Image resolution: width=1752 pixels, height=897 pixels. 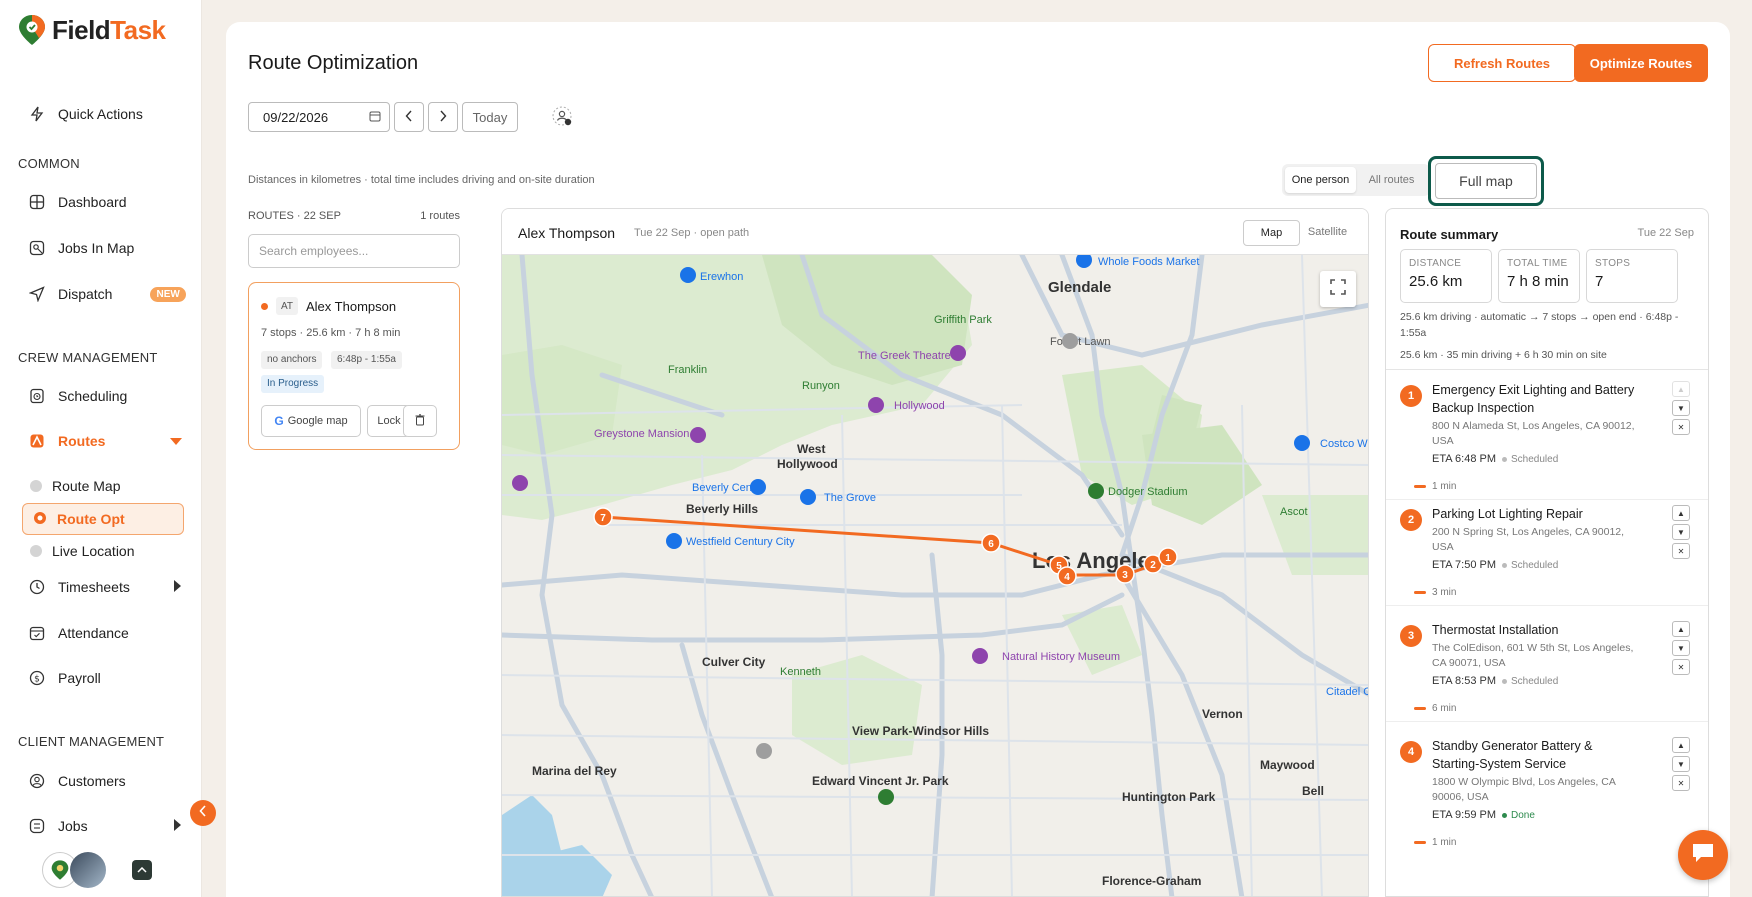 I want to click on status-badge: Scheduled, so click(x=1530, y=459).